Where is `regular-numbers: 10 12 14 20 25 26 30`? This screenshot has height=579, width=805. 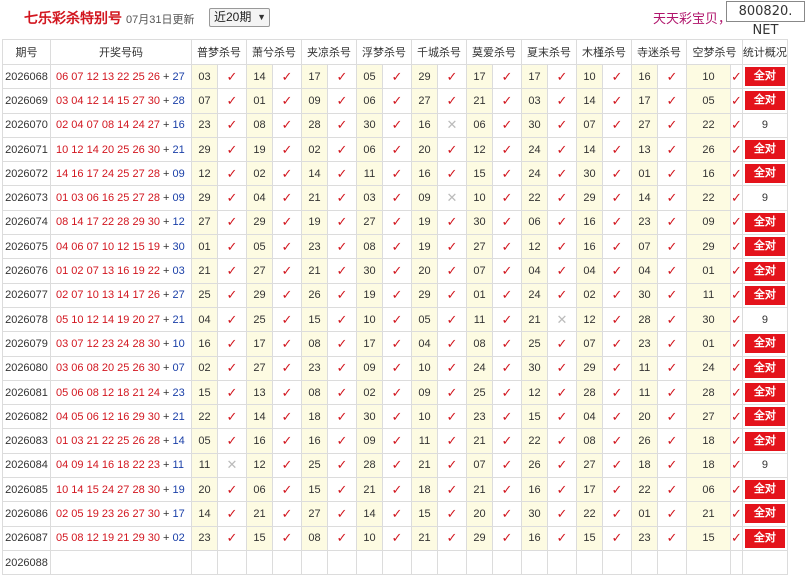
regular-numbers: 10 12 14 20 25 26 30 is located at coordinates (108, 149).